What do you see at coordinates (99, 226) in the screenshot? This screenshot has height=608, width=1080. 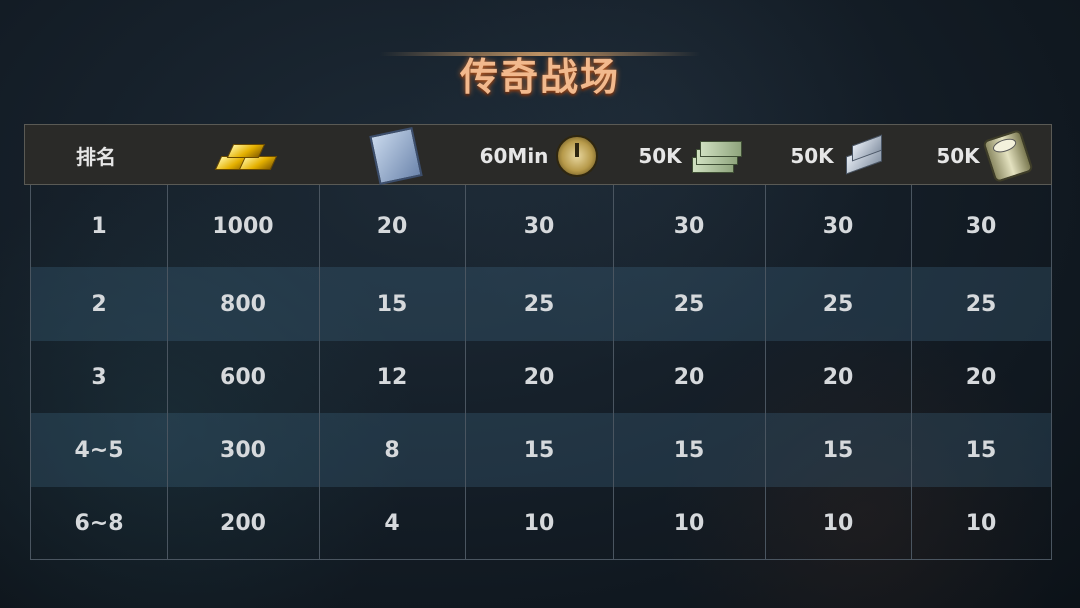 I see `rank-cell: 1` at bounding box center [99, 226].